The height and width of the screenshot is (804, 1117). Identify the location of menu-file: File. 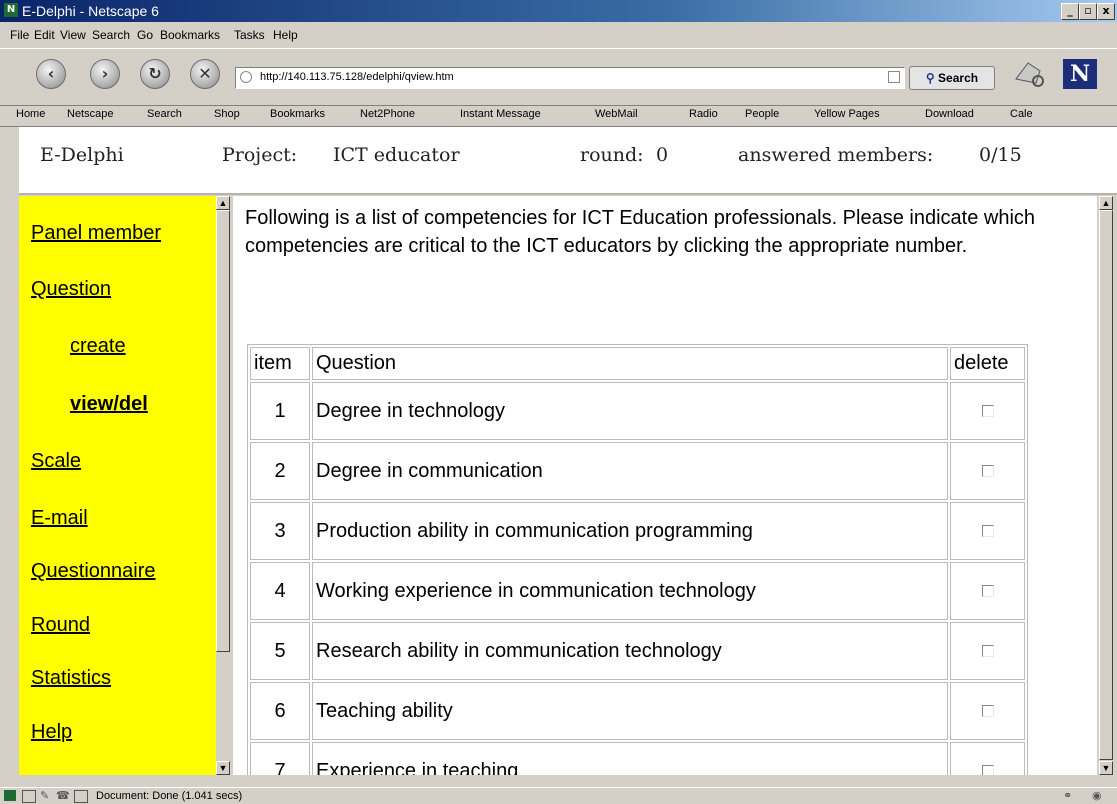
(19, 35).